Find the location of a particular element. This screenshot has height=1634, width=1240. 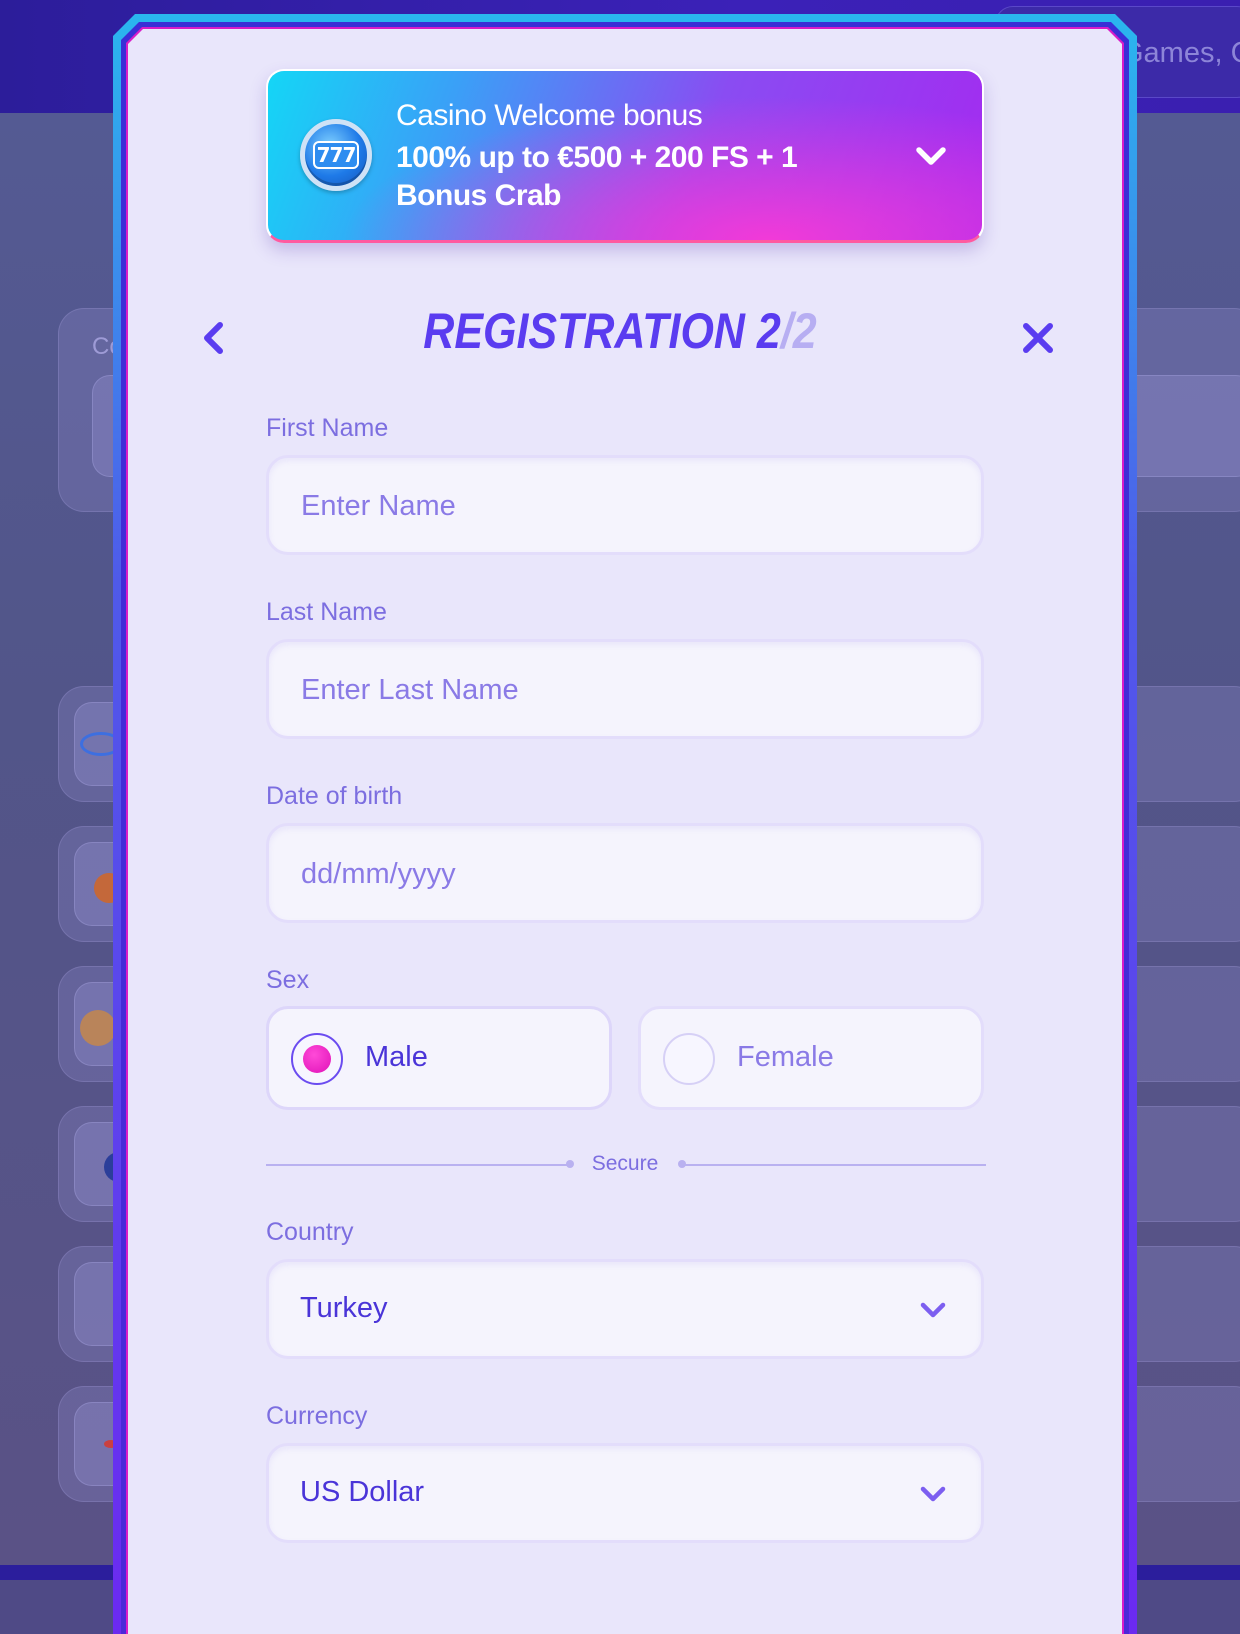

bonus-title: Casino Welcome bonus is located at coordinates (549, 115).